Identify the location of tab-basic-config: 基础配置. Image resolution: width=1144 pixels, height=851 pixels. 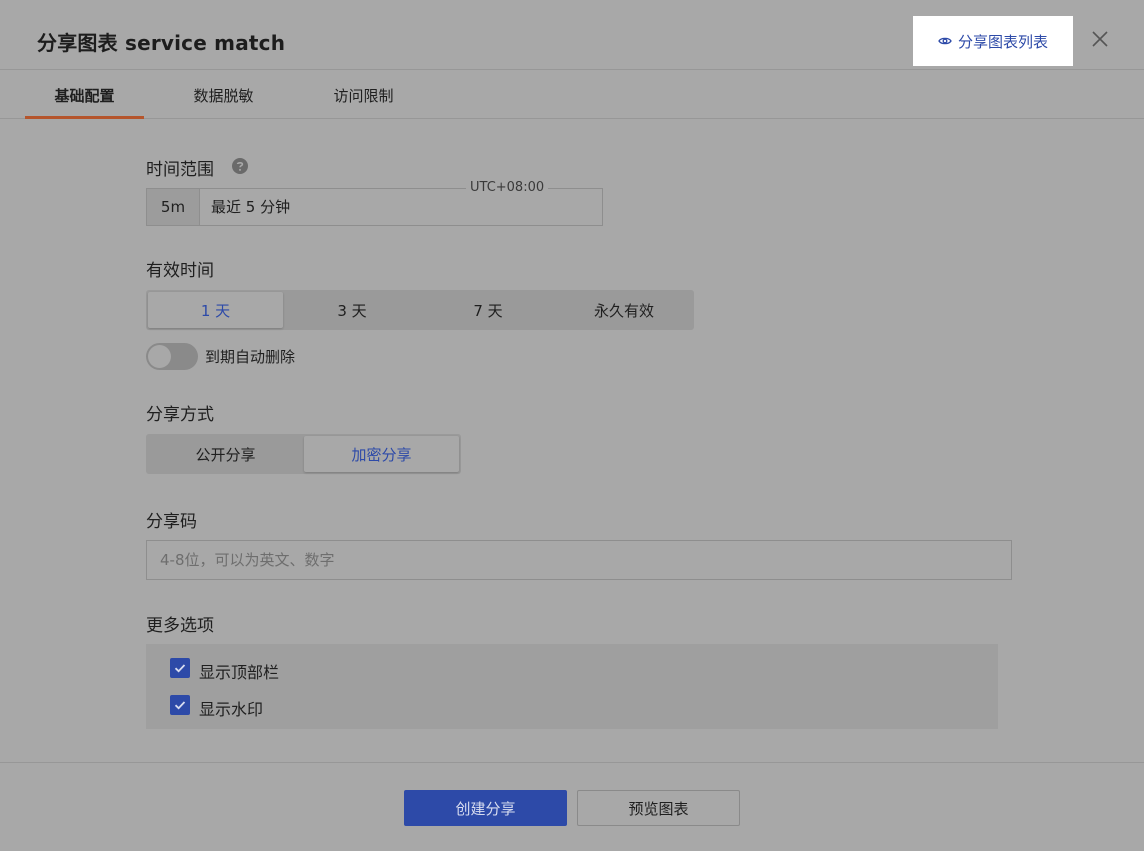
(84, 94).